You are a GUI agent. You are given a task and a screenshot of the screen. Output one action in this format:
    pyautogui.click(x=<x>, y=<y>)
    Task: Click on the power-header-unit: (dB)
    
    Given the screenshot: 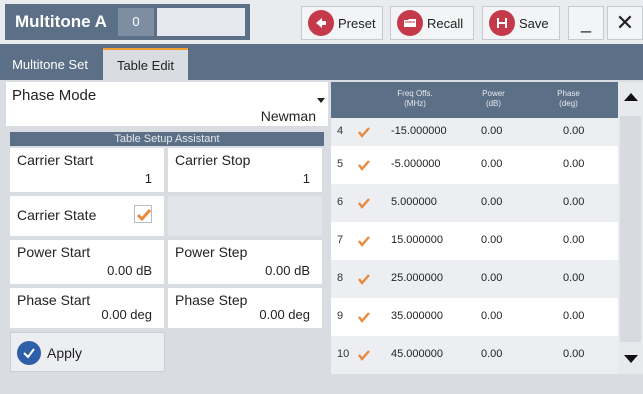 What is the action you would take?
    pyautogui.click(x=493, y=103)
    